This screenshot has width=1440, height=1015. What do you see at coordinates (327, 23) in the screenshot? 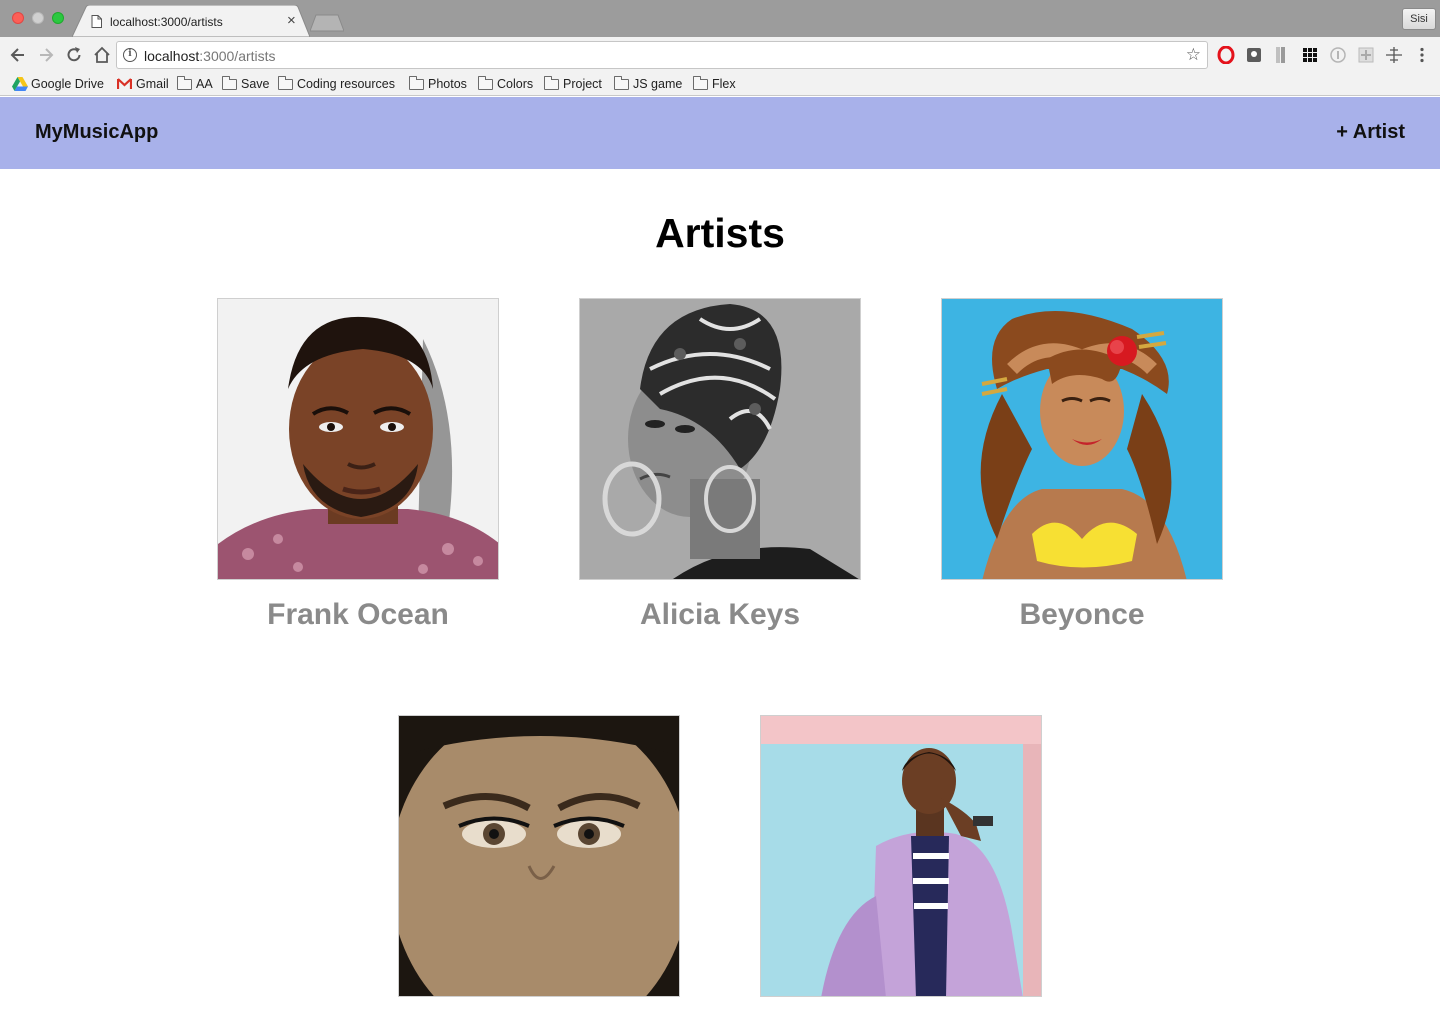
I see `new-tab-button` at bounding box center [327, 23].